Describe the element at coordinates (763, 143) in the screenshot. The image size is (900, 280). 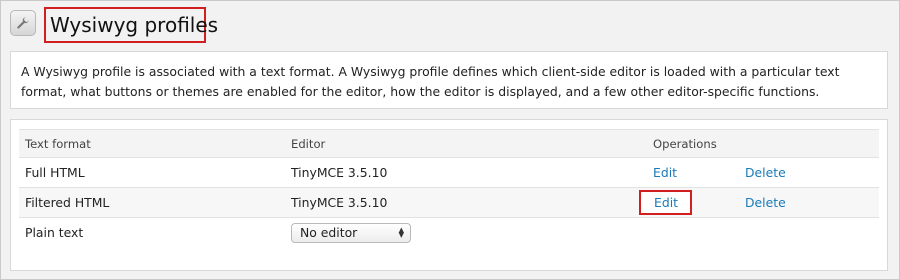
I see `header-operations: Operations` at that location.